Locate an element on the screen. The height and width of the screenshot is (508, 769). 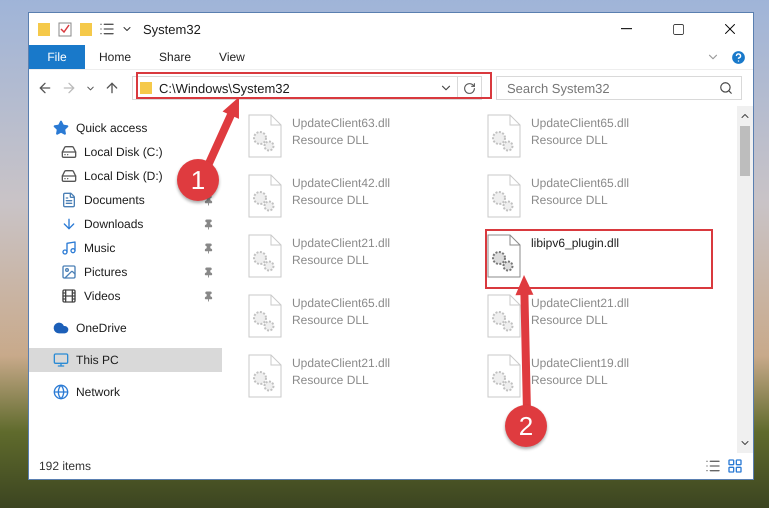
file-menu-button: File is located at coordinates (57, 57).